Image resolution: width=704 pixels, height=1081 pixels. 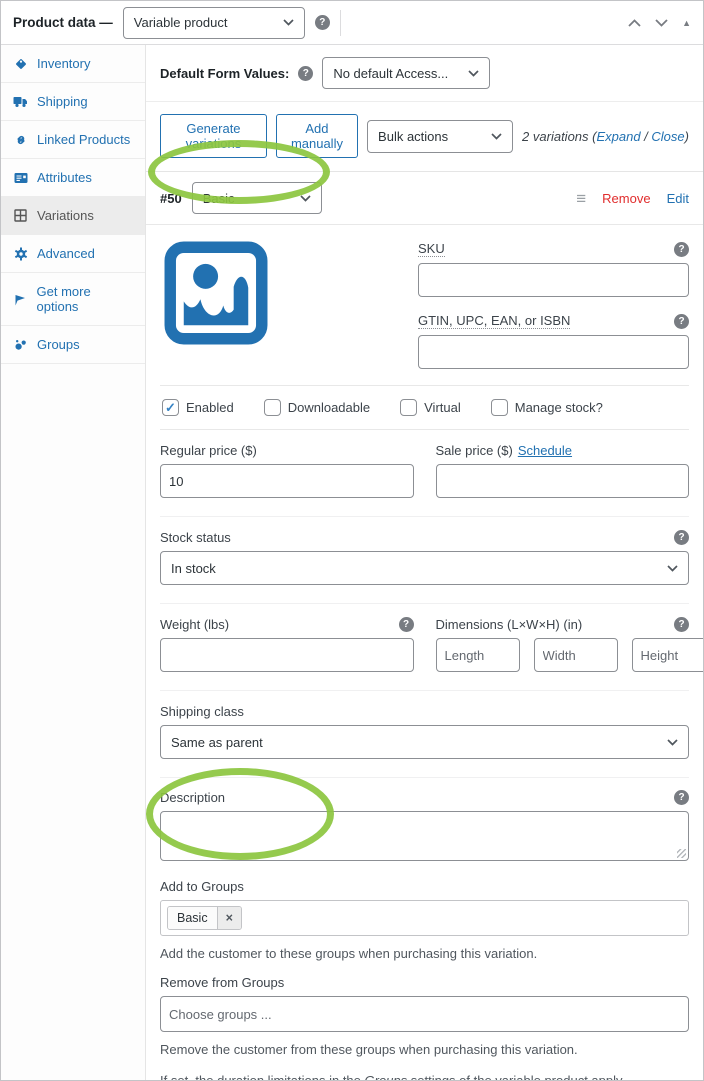 What do you see at coordinates (431, 647) in the screenshot?
I see `weight-dimensions-row: Weight (lbs) ? Dimensions (L×W×H) (in) ?` at bounding box center [431, 647].